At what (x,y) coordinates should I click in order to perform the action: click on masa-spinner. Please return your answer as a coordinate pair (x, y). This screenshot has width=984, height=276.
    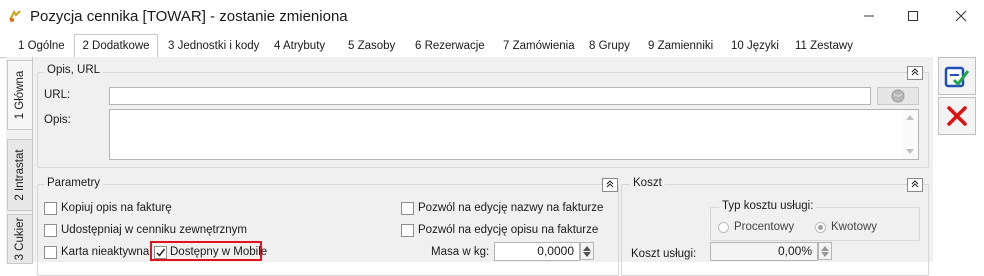
    Looking at the image, I should click on (587, 251).